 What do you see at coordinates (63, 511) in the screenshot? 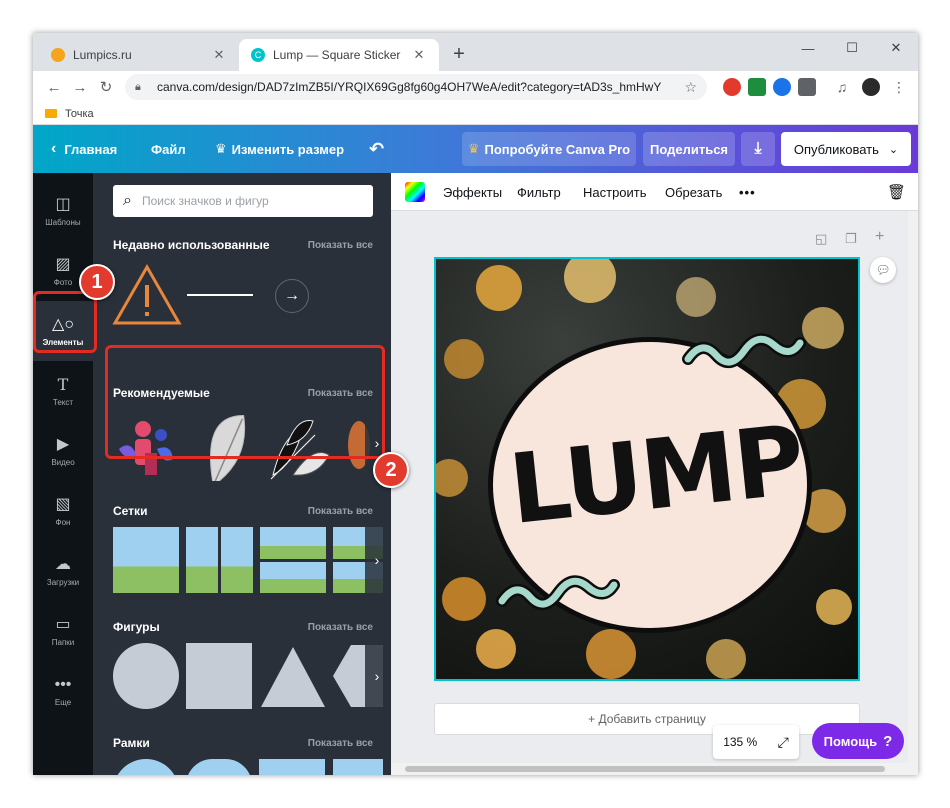
I see `rail-item-background: ▧ Фон` at bounding box center [63, 511].